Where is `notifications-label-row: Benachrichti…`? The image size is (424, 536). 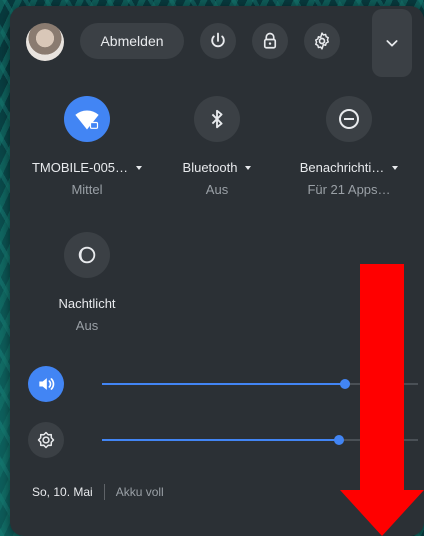
notifications-label-row: Benachrichti… is located at coordinates (349, 167).